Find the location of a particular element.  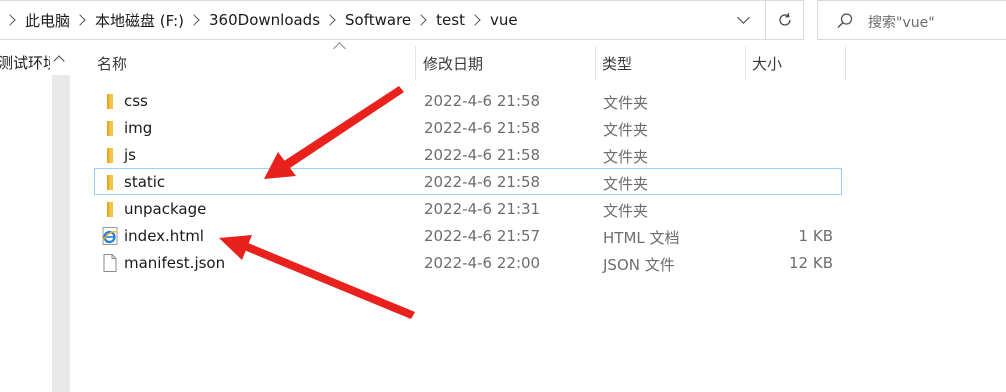

navigation-pane: 测试环境 is located at coordinates (35, 216).